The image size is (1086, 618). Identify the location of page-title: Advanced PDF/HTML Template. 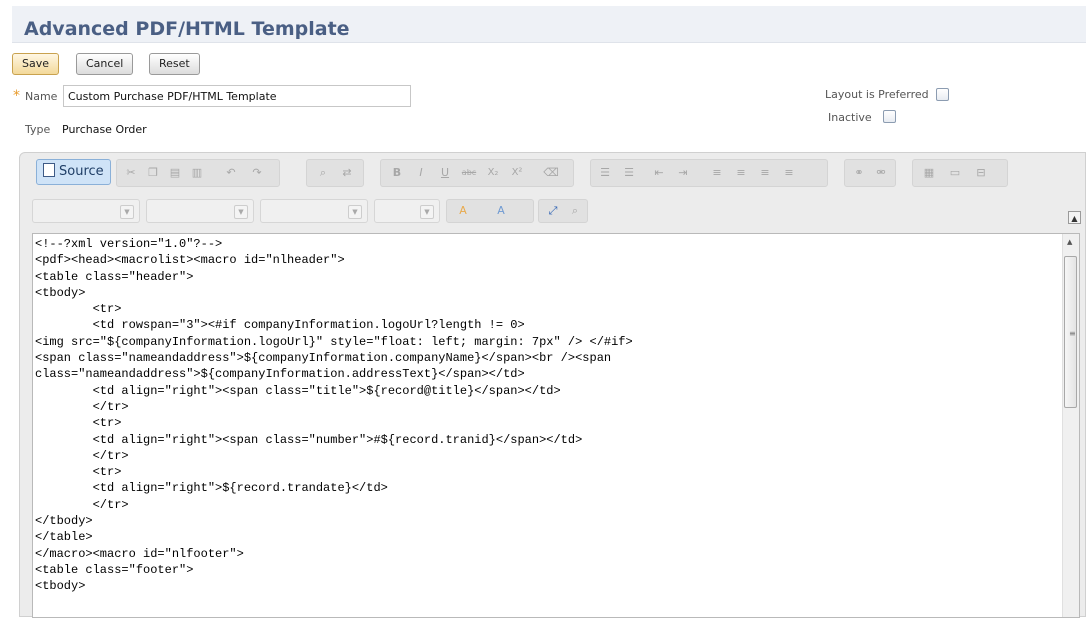
(187, 29).